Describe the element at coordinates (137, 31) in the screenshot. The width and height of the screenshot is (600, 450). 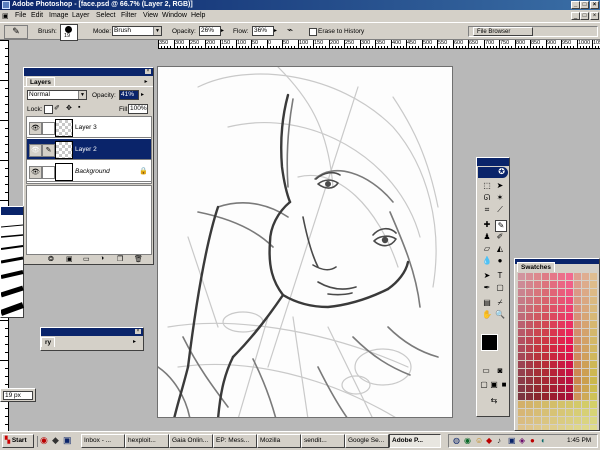
I see `mode-select: Brush ▼` at that location.